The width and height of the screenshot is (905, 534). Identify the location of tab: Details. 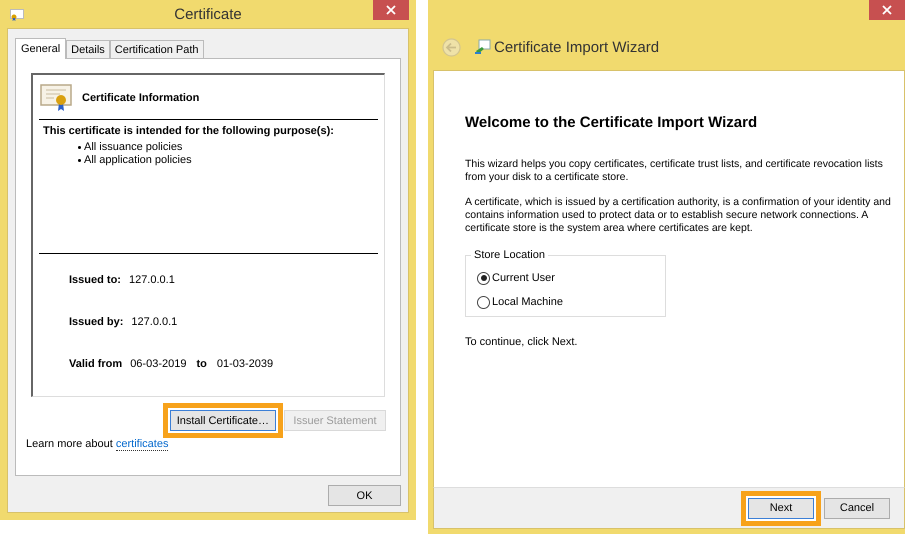
(88, 49).